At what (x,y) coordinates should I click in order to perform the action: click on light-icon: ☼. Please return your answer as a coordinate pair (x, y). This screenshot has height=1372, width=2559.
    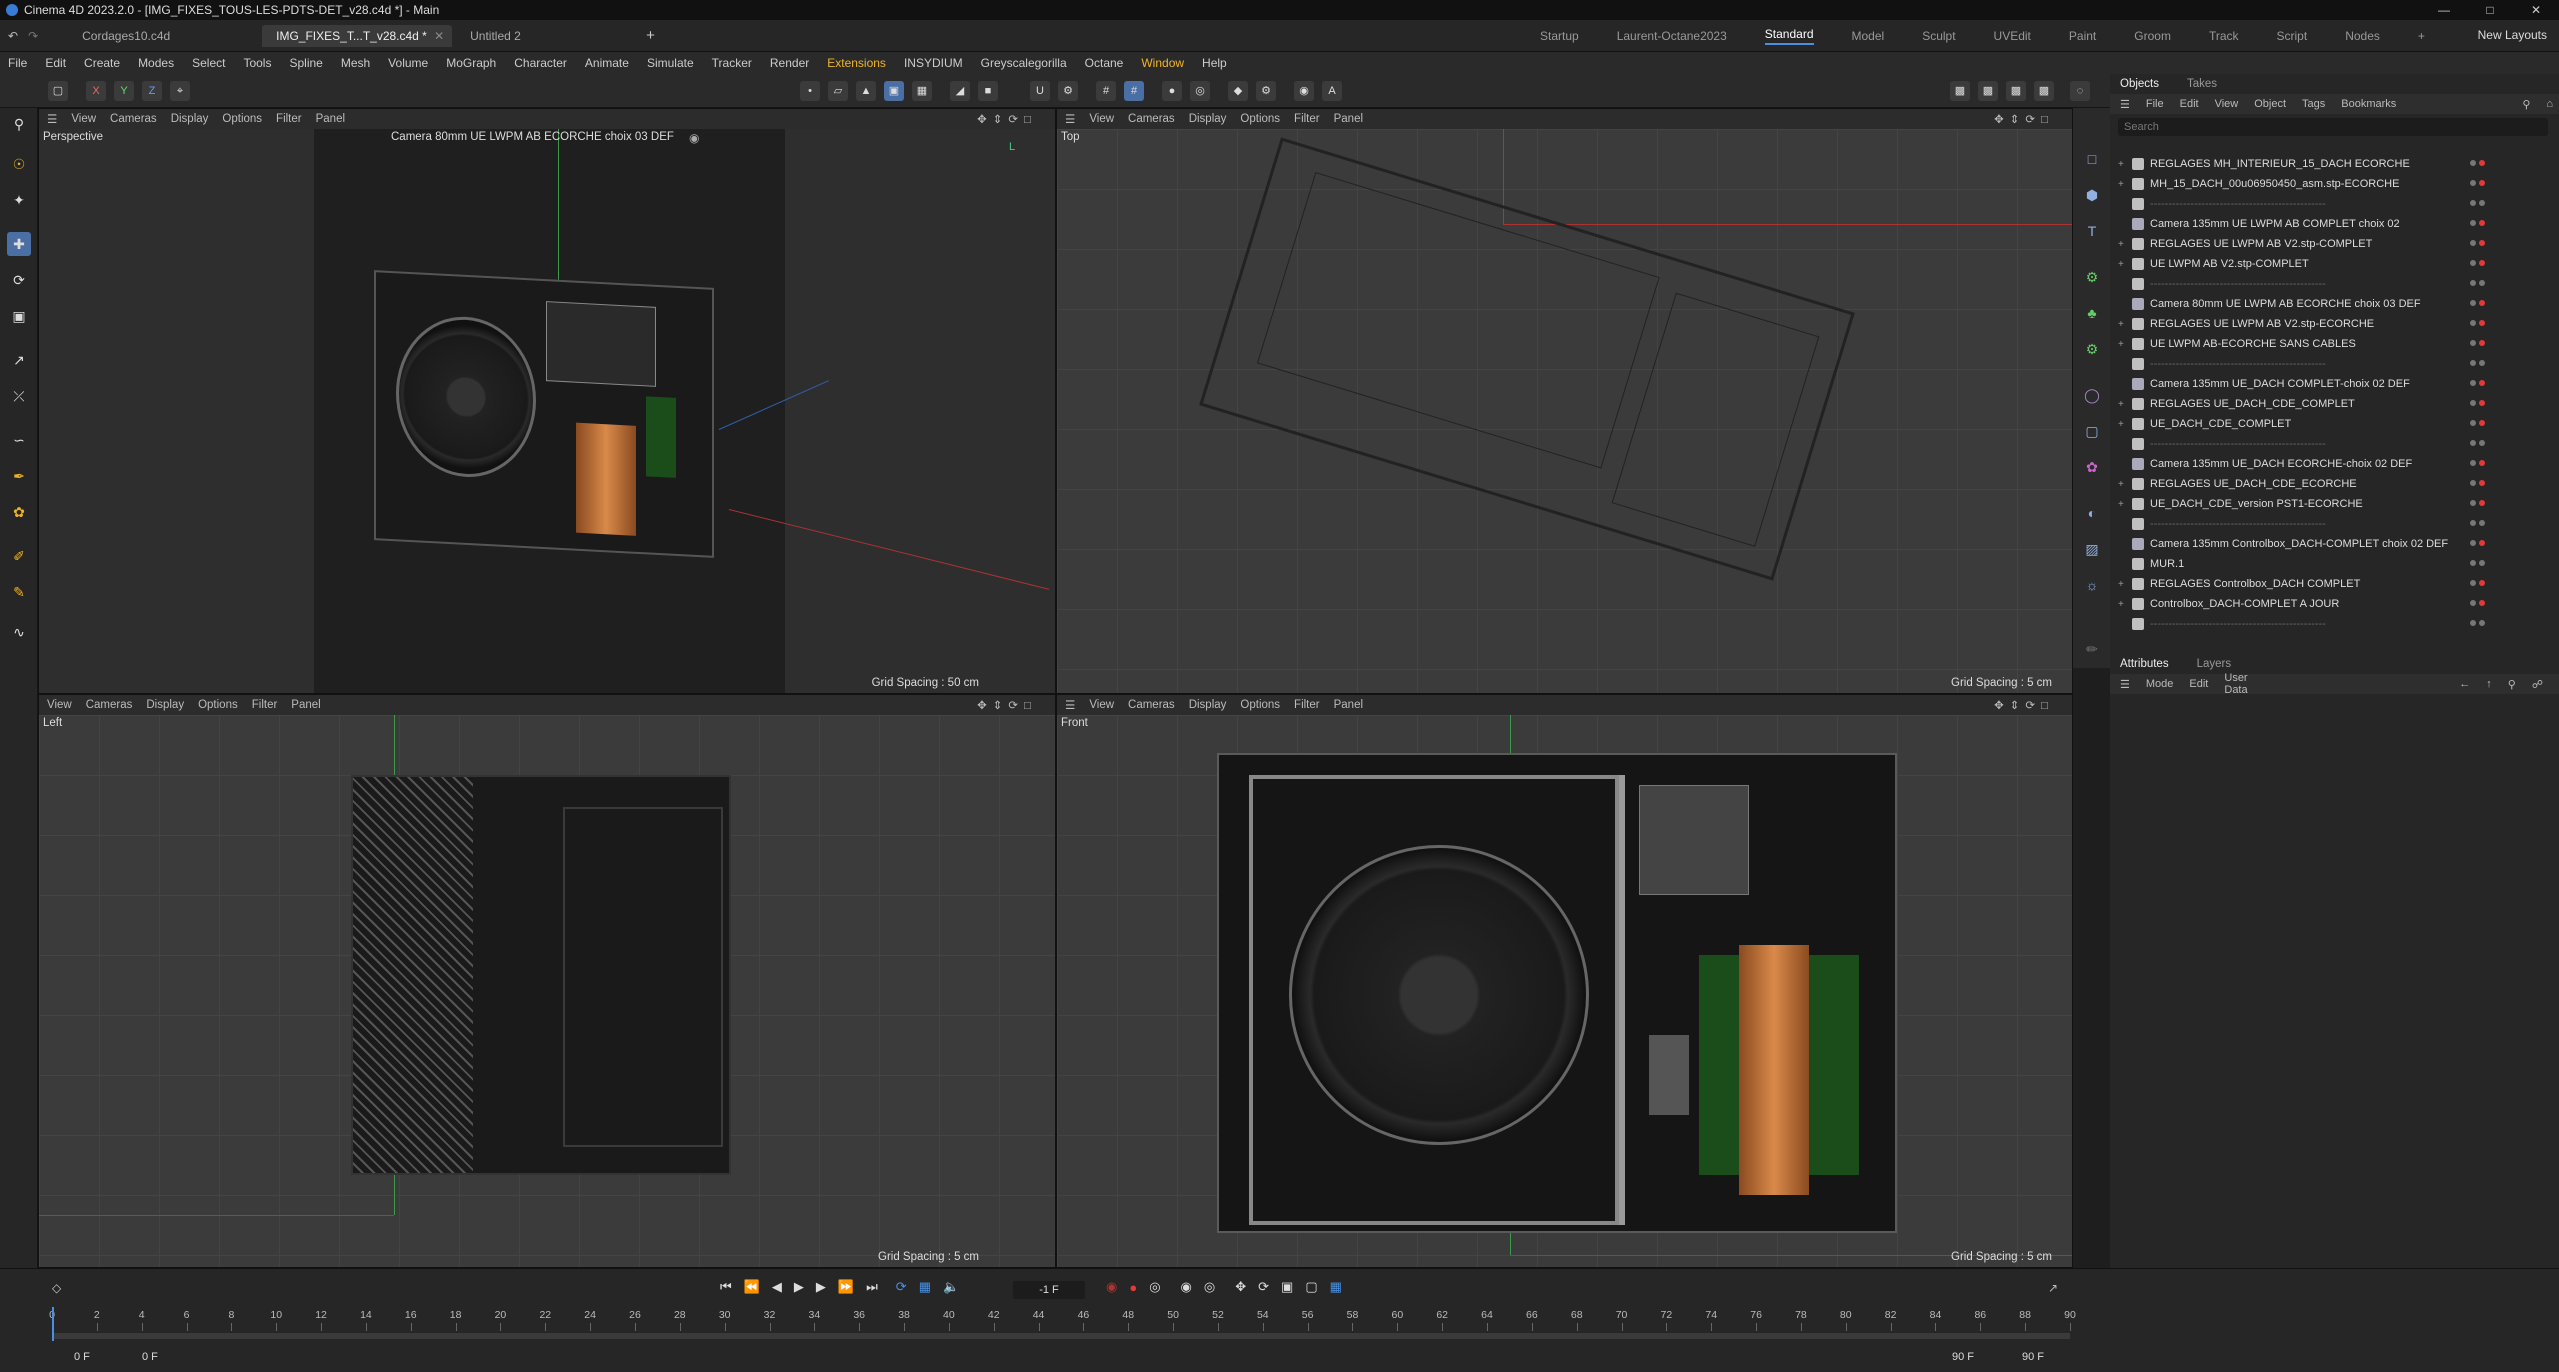
    Looking at the image, I should click on (2092, 585).